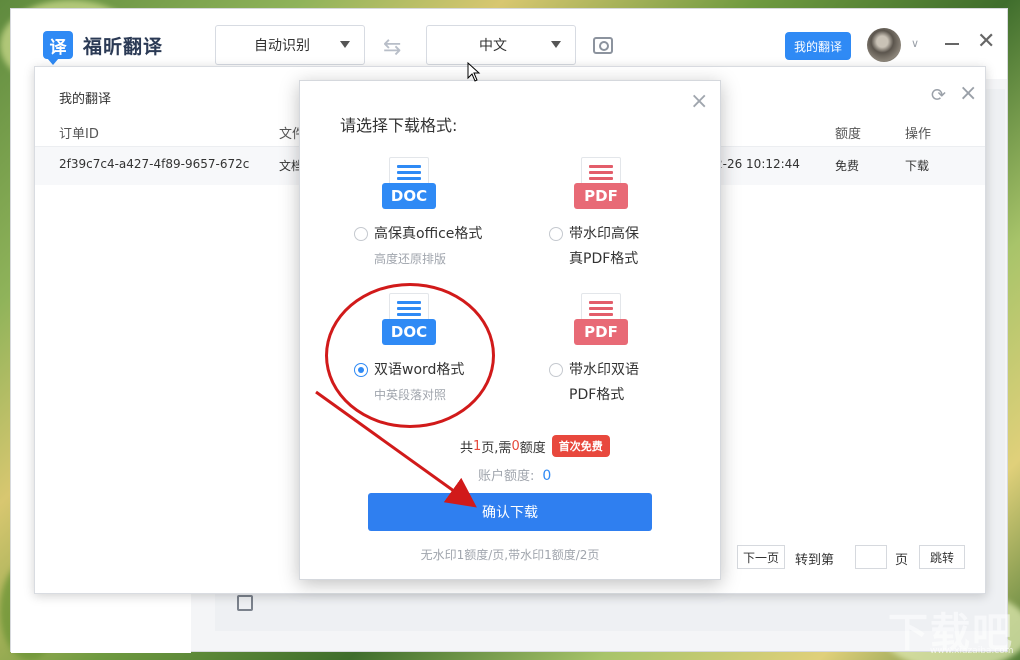  I want to click on page-count: 1, so click(477, 446).